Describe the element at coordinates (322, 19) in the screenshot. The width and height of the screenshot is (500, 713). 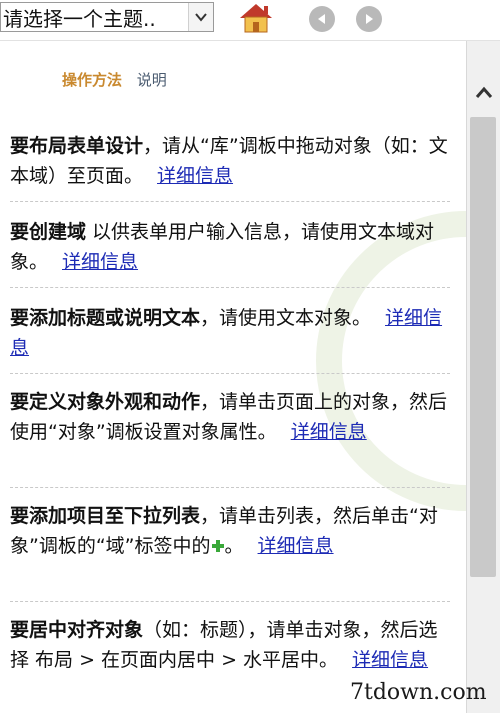
I see `arrow-left-icon` at that location.